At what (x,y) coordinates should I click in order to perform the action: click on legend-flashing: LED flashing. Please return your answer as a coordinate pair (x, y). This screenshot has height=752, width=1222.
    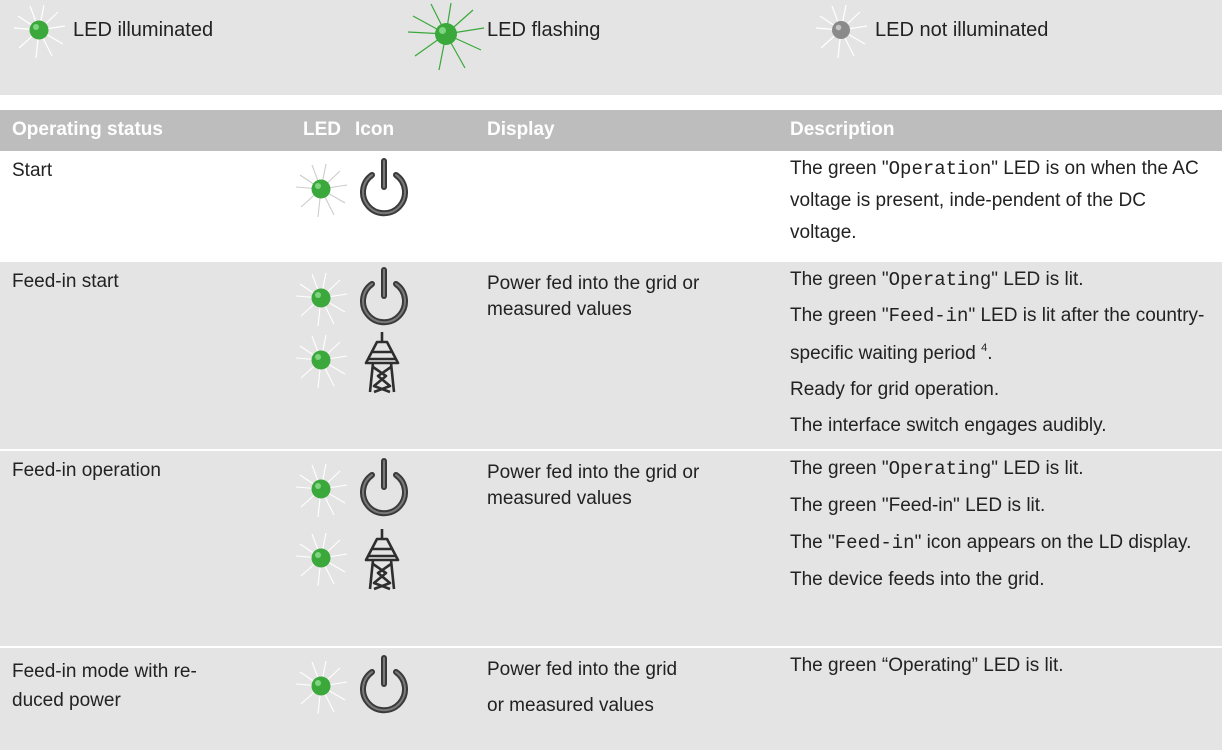
    Looking at the image, I should click on (503, 35).